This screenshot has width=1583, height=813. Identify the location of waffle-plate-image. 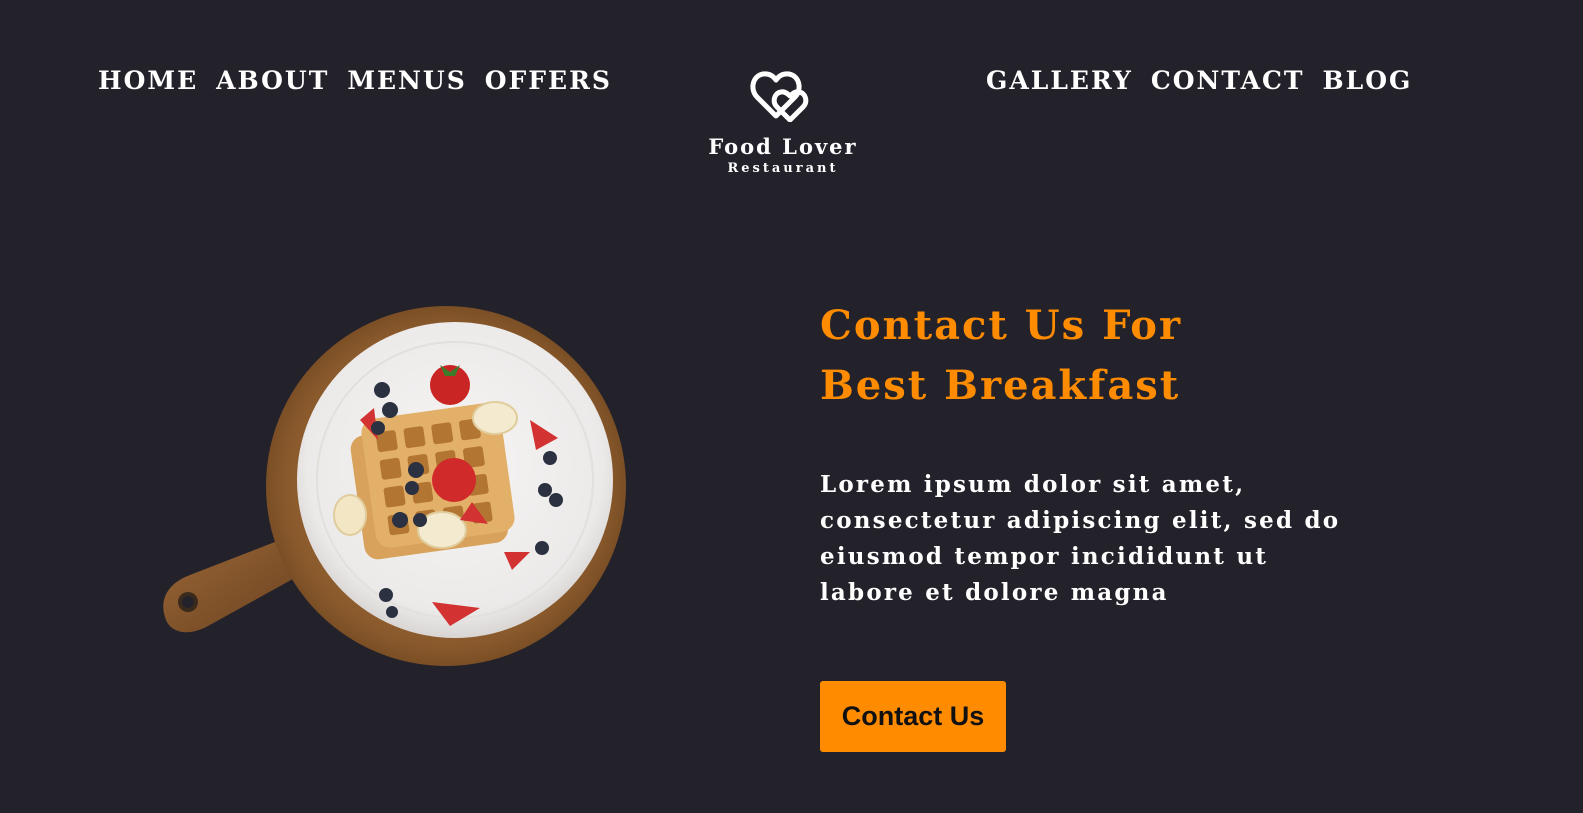
(394, 486).